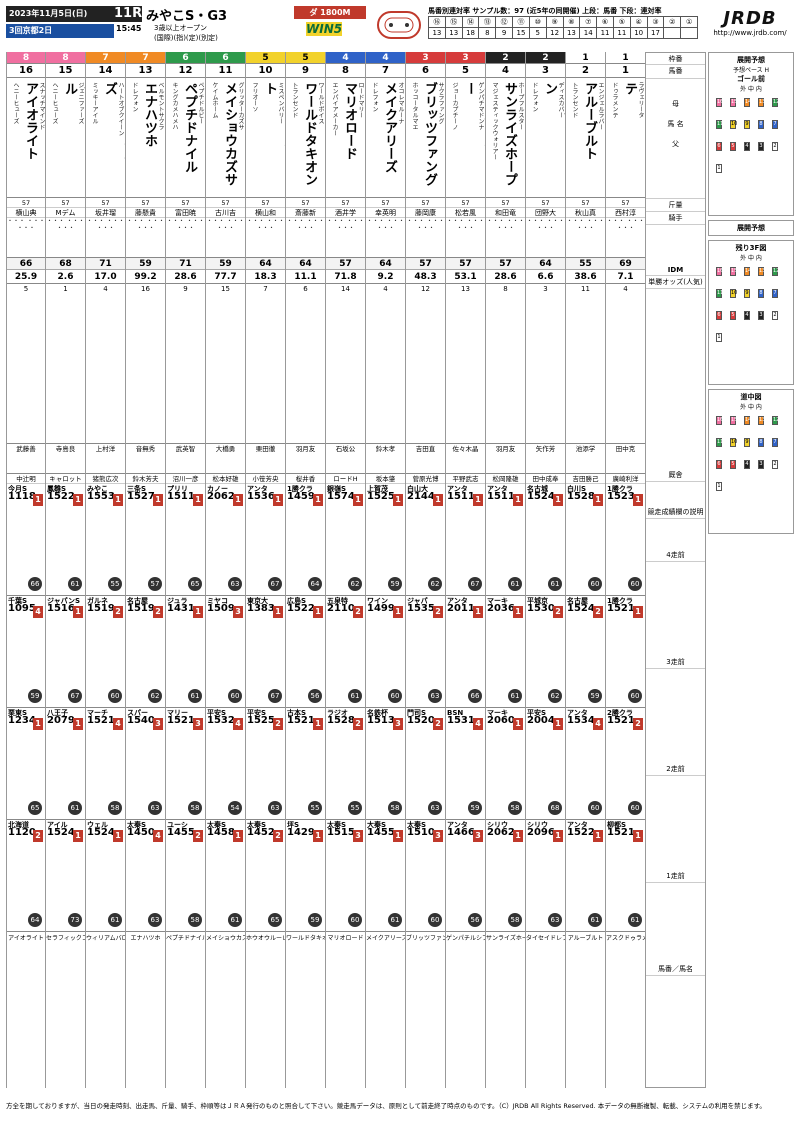 The width and height of the screenshot is (800, 1122). Describe the element at coordinates (145, 540) in the screenshot. I see `past-race: 三条S 1527 1 57` at that location.